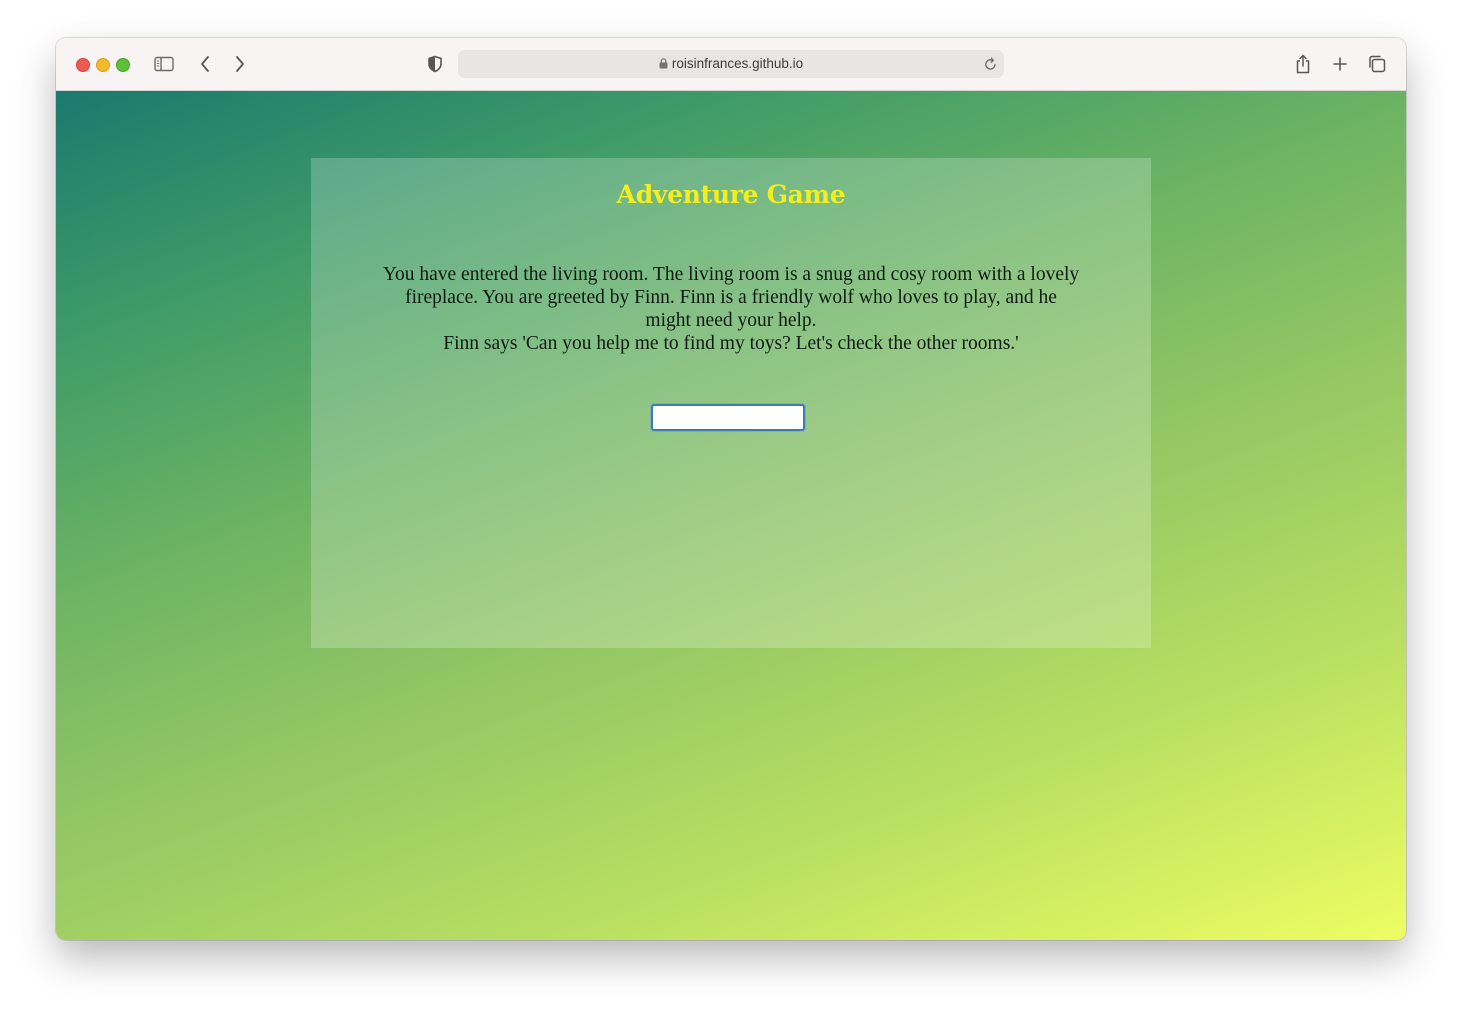 Image resolution: width=1462 pixels, height=1014 pixels. Describe the element at coordinates (728, 417) in the screenshot. I see `command-input` at that location.